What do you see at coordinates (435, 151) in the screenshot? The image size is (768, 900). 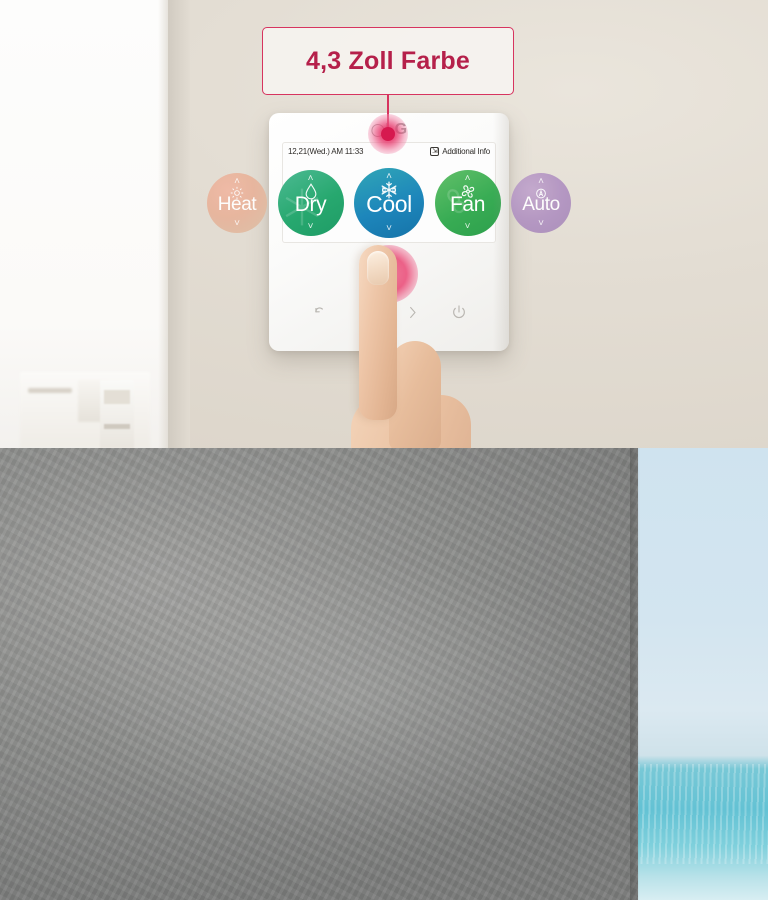 I see `additional-info-icon: ⇲` at bounding box center [435, 151].